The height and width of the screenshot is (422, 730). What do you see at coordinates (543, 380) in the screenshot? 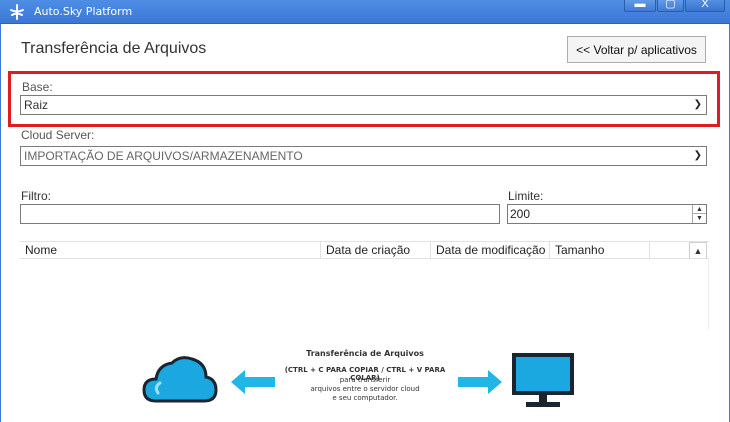
I see `computer-icon` at bounding box center [543, 380].